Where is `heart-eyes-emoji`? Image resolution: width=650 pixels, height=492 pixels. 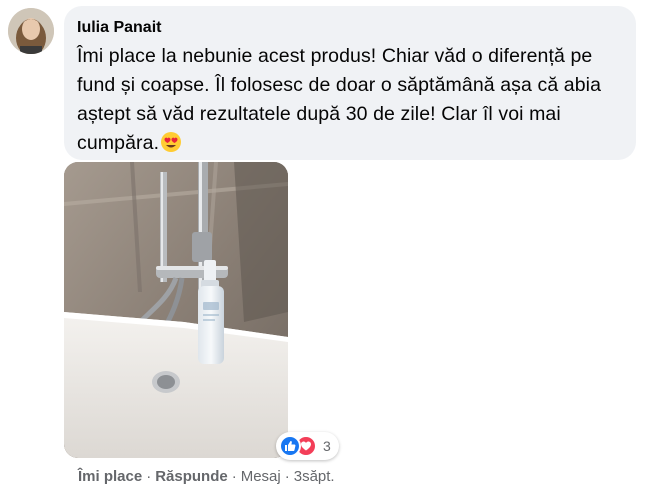 heart-eyes-emoji is located at coordinates (171, 142).